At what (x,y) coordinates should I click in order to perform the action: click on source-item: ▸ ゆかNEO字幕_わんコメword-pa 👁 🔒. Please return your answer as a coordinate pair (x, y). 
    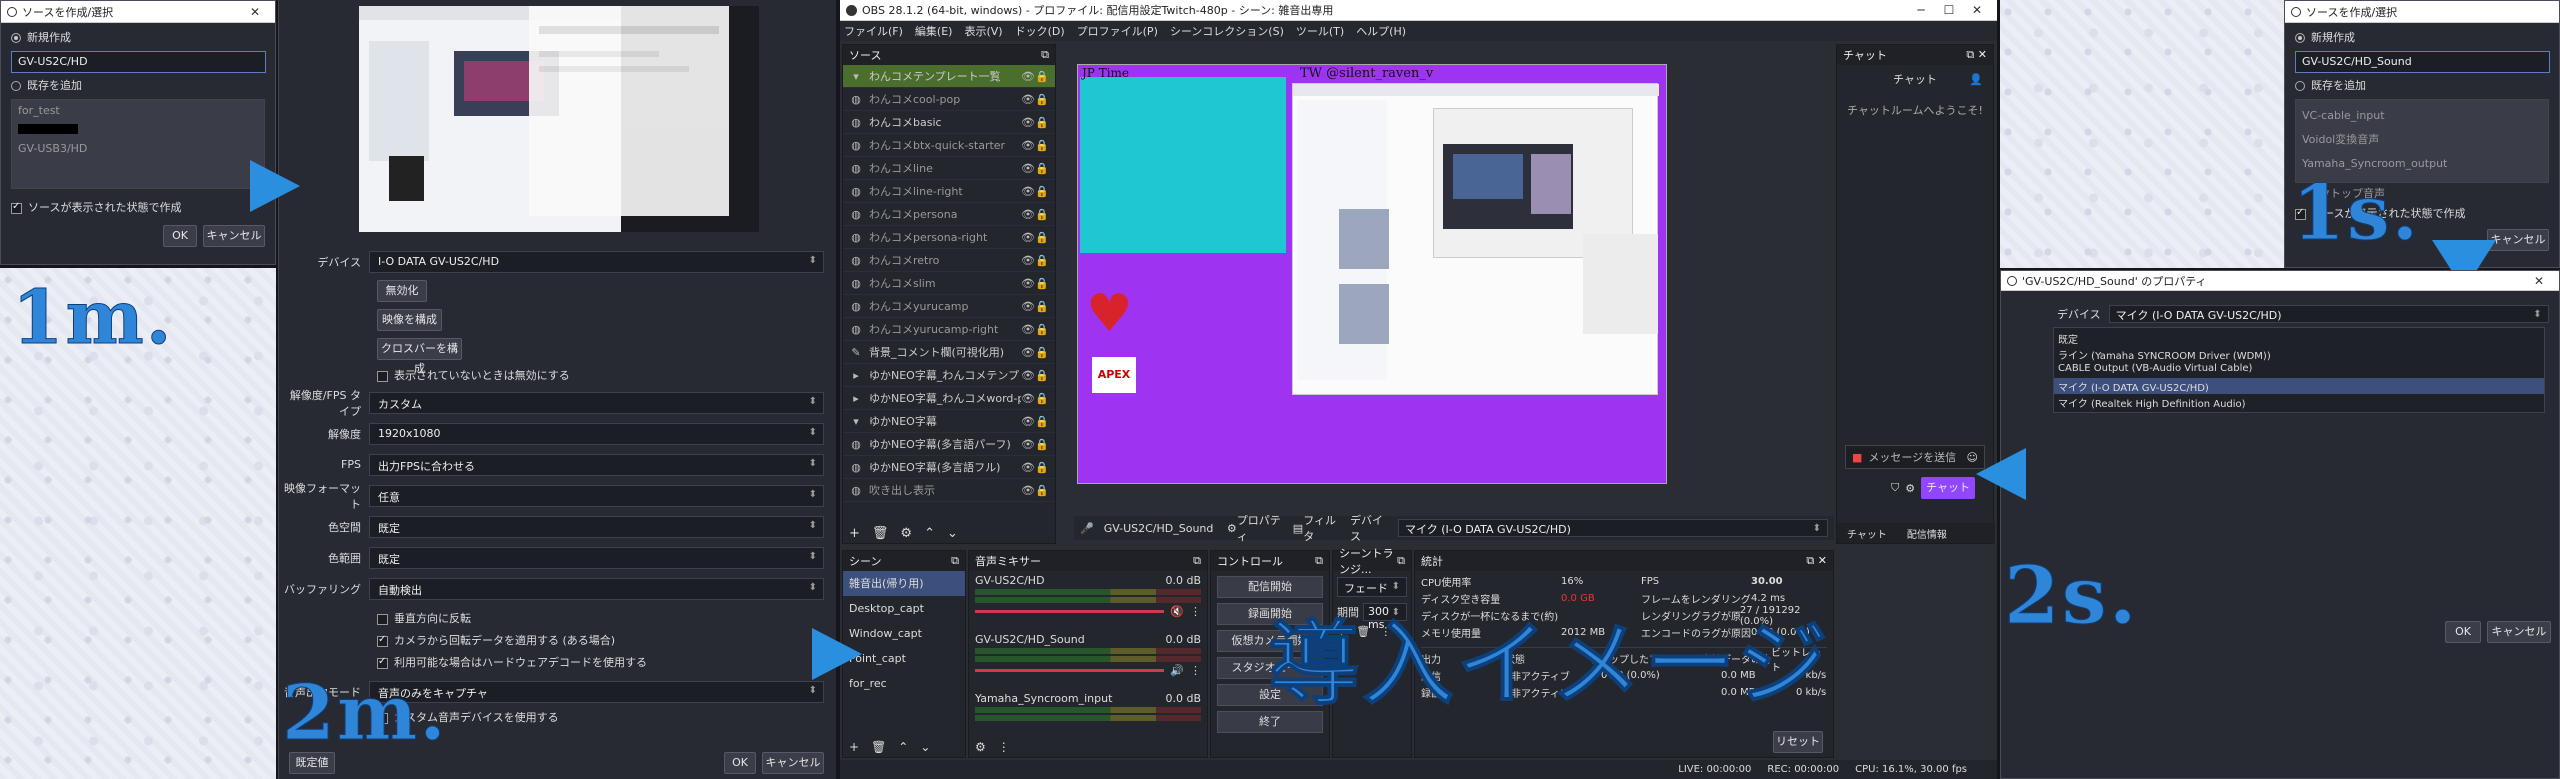
    Looking at the image, I should click on (949, 398).